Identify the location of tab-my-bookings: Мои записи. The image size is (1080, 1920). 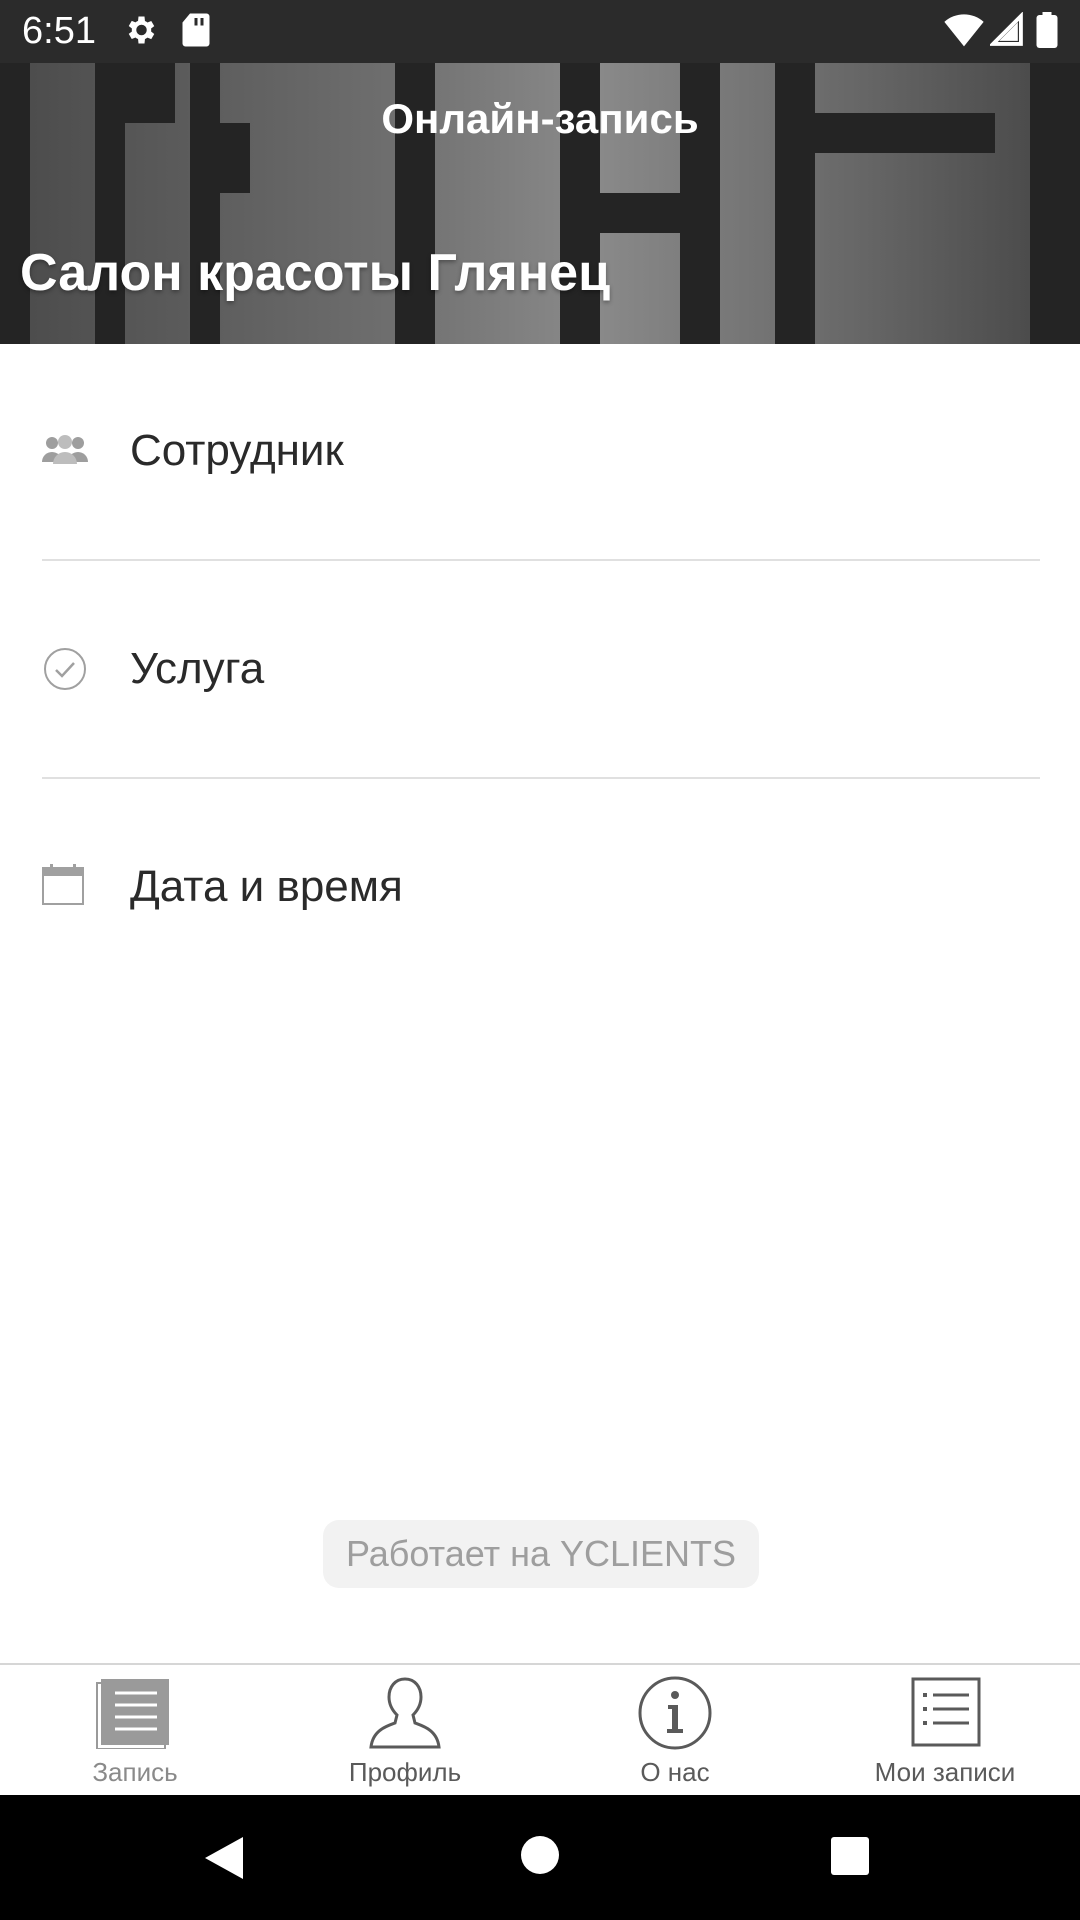
(945, 1731).